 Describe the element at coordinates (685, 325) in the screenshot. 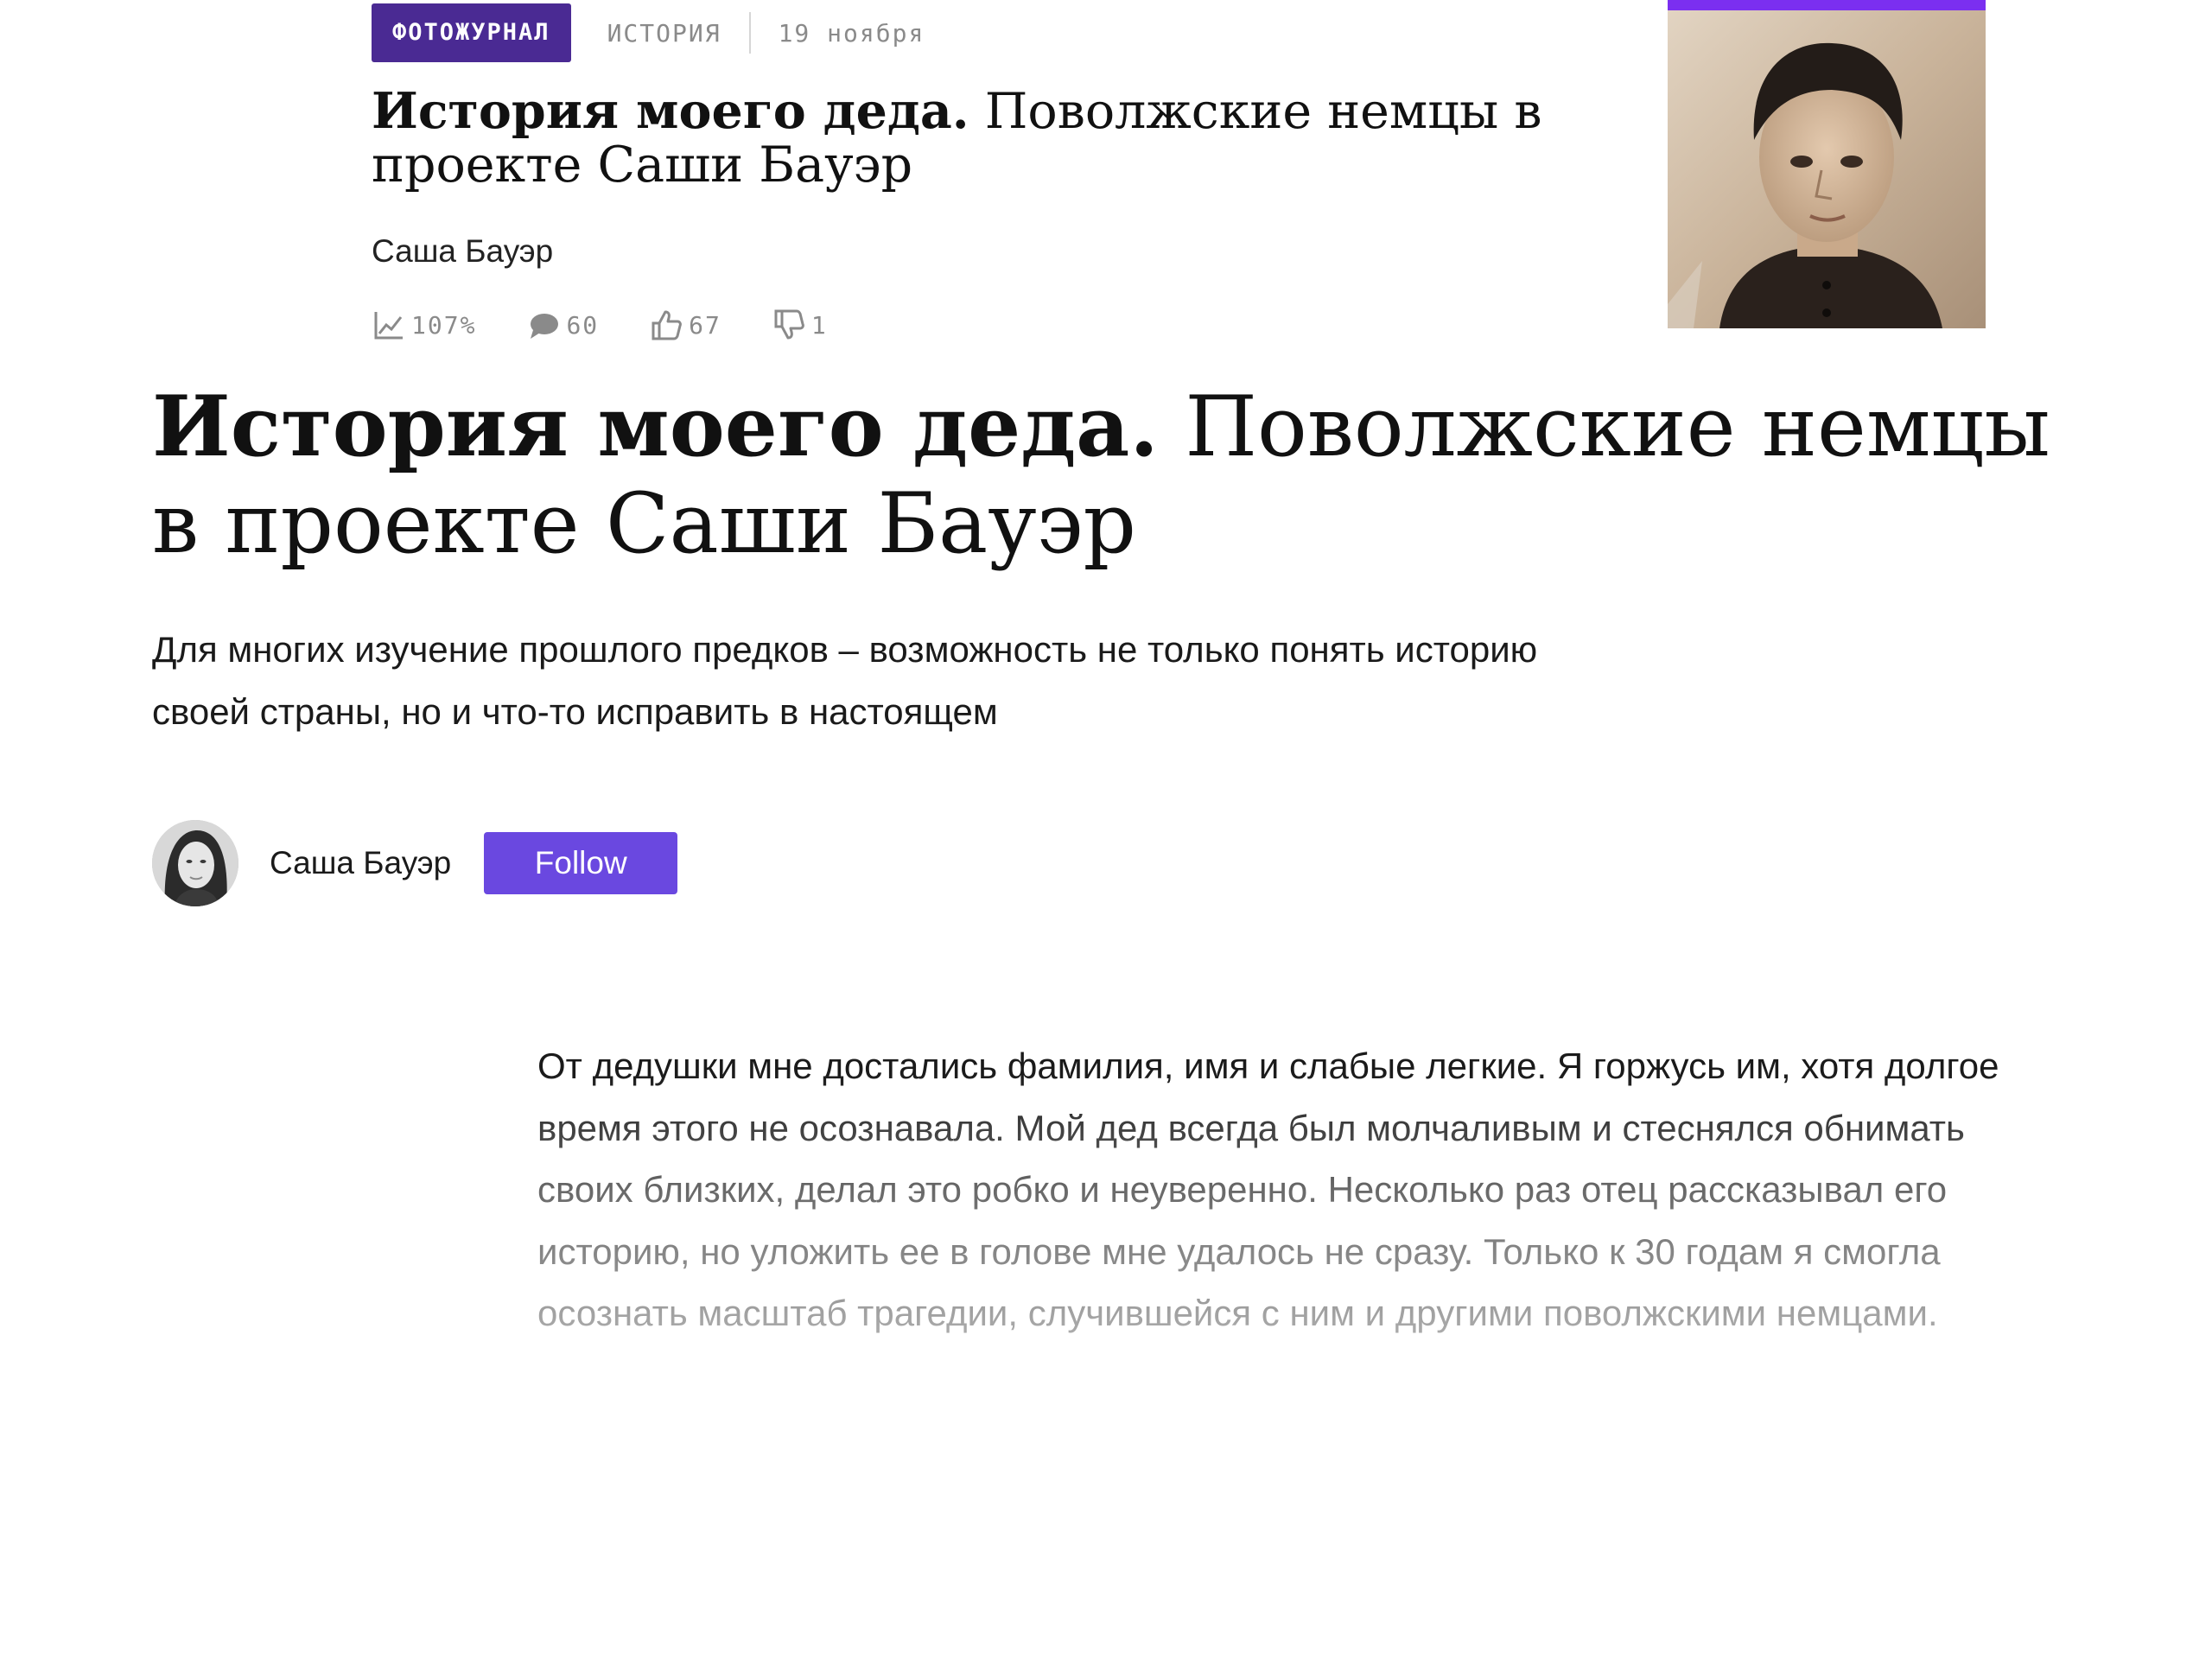

I see `likes-stat: 67` at that location.